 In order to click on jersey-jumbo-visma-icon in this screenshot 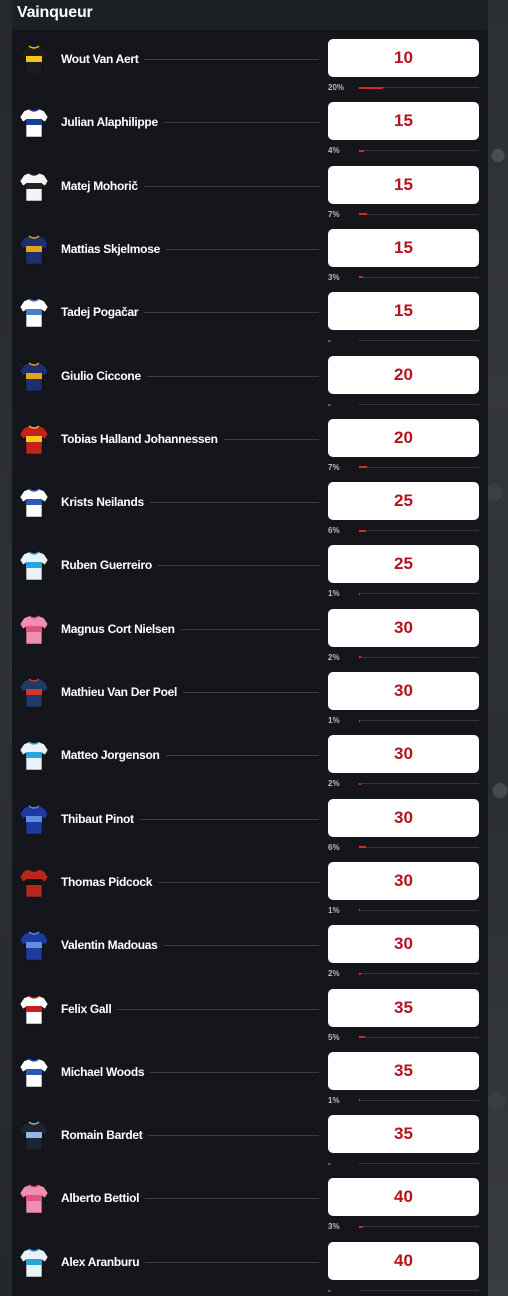, I will do `click(34, 60)`.